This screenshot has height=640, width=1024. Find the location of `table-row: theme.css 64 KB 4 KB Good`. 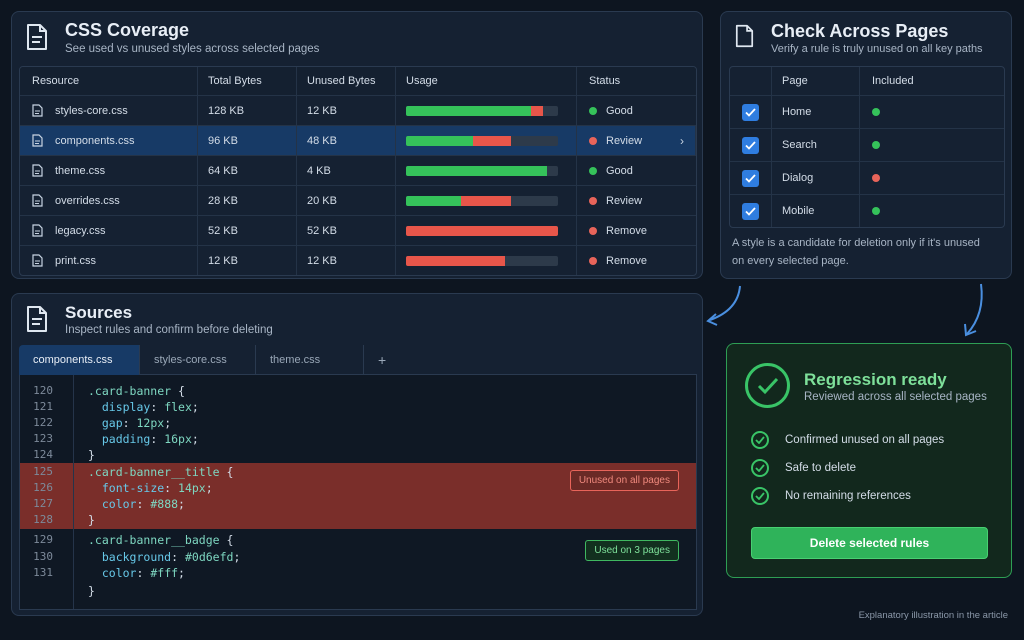

table-row: theme.css 64 KB 4 KB Good is located at coordinates (358, 170).